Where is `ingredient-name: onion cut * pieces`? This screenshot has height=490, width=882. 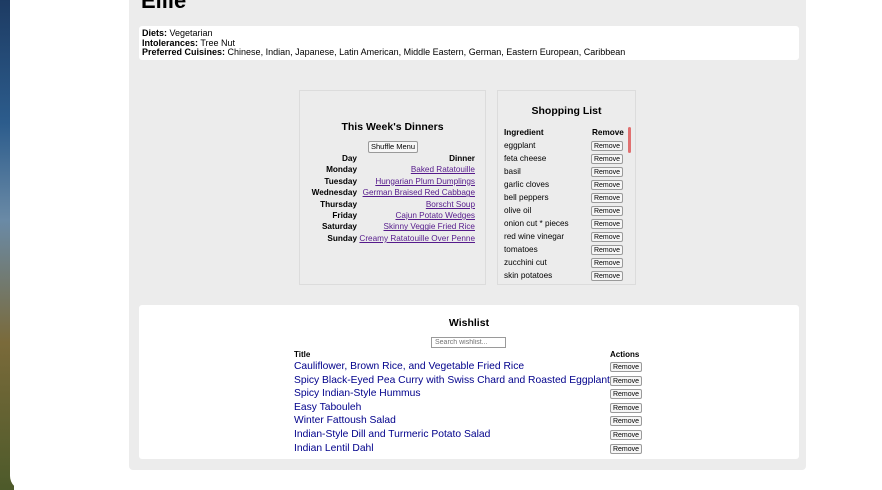 ingredient-name: onion cut * pieces is located at coordinates (536, 223).